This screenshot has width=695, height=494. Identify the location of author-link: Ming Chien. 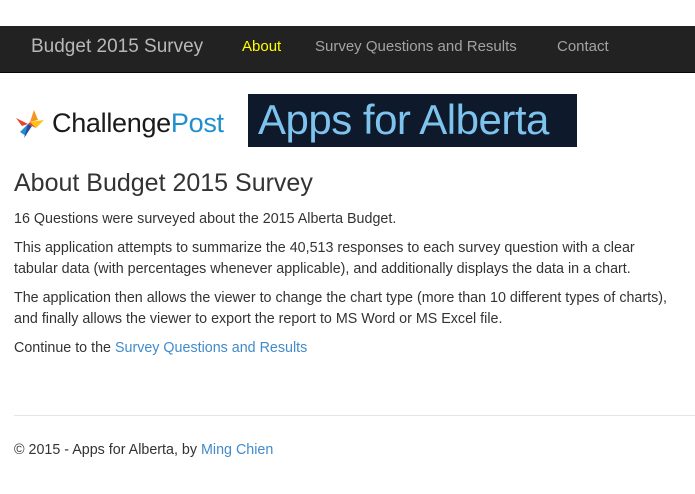
(237, 450).